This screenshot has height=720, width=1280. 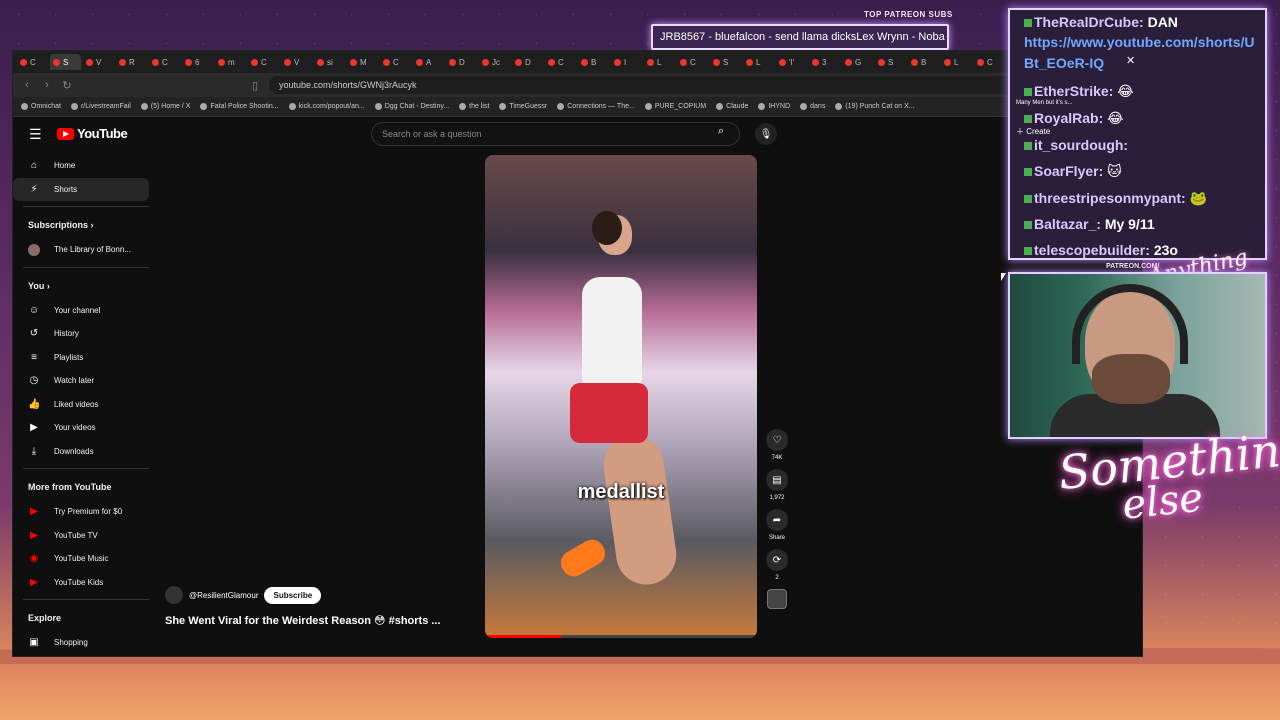 I want to click on mic-icon: 🎙, so click(x=766, y=134).